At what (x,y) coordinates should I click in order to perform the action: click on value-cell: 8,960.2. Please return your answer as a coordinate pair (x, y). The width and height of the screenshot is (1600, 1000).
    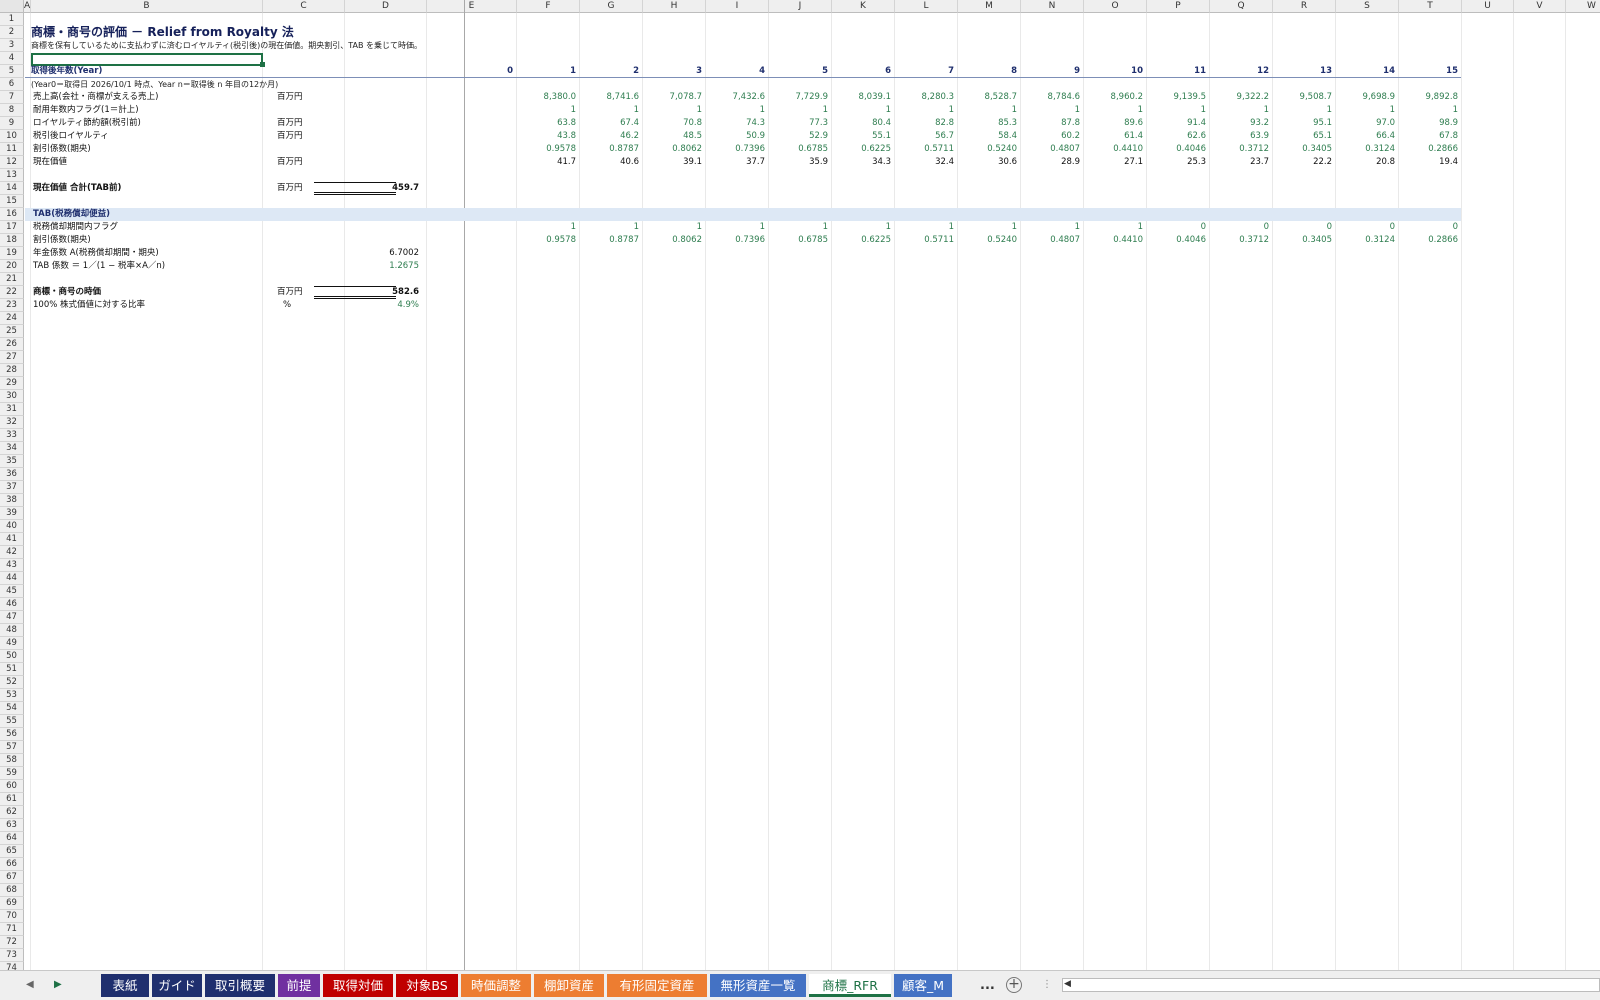
    Looking at the image, I should click on (1113, 97).